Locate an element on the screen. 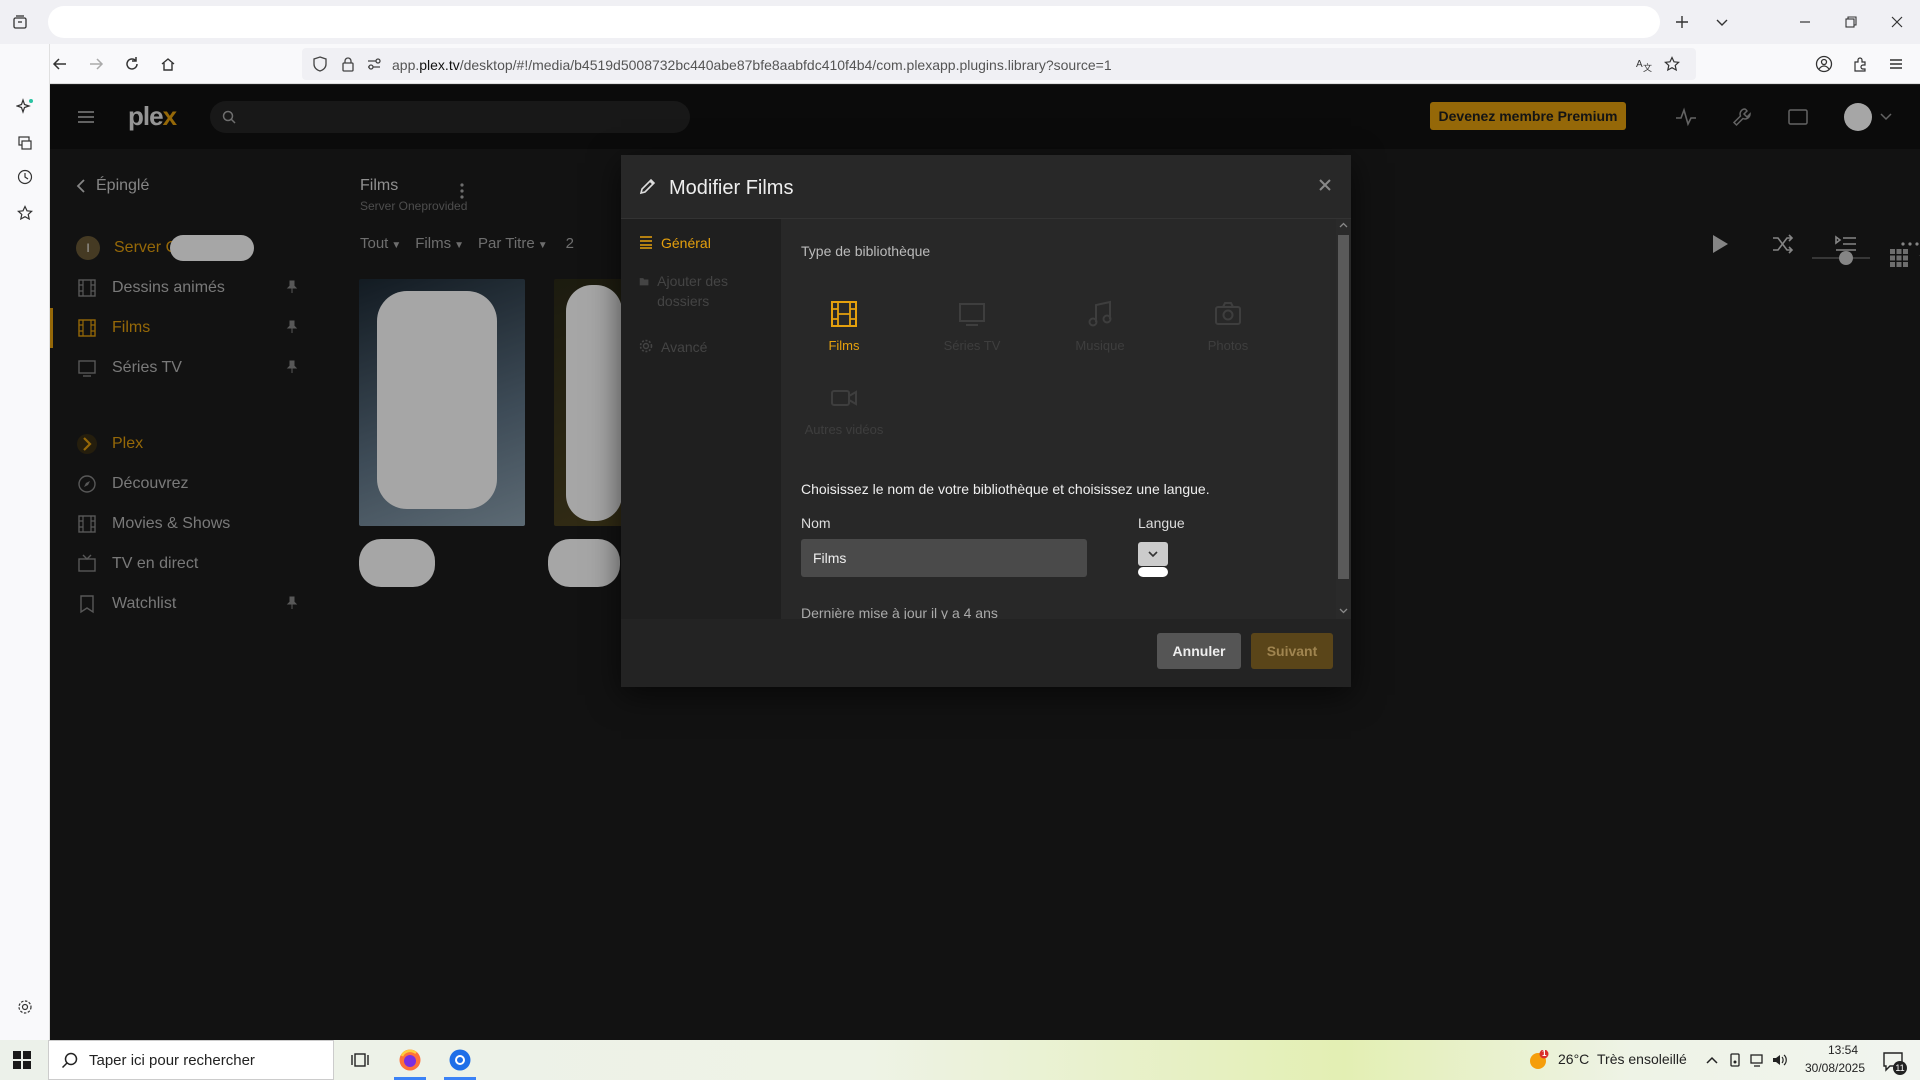 The width and height of the screenshot is (1920, 1080). video-icon is located at coordinates (844, 397).